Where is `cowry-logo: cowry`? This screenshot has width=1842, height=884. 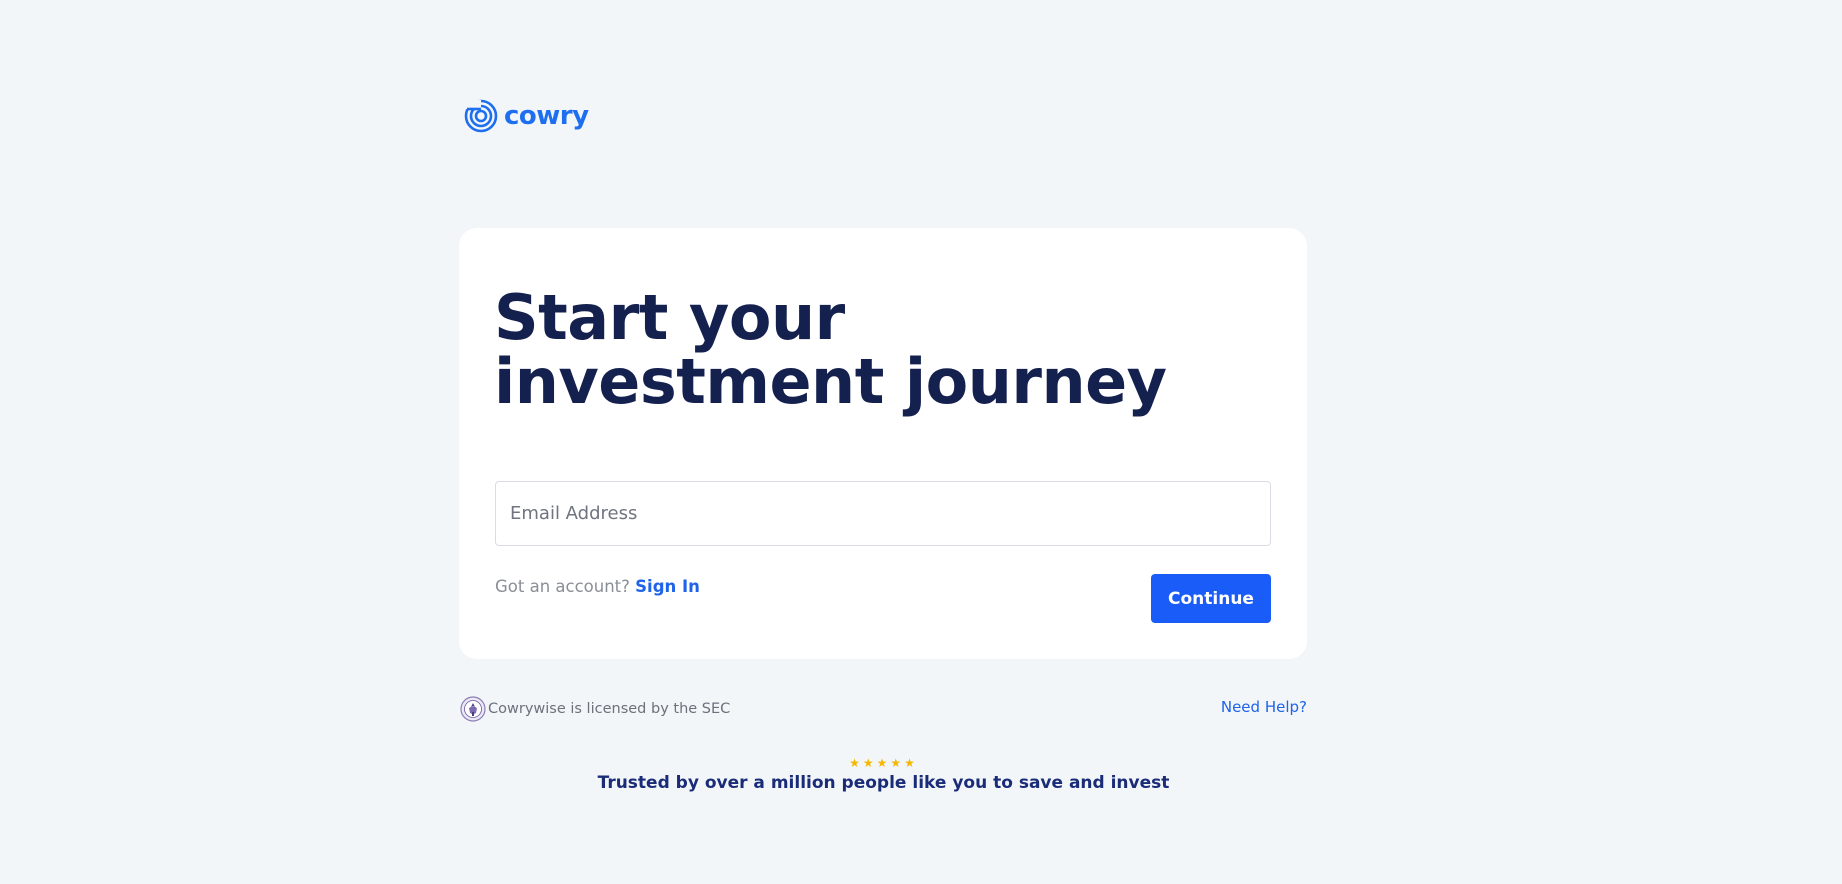
cowry-logo: cowry is located at coordinates (526, 116).